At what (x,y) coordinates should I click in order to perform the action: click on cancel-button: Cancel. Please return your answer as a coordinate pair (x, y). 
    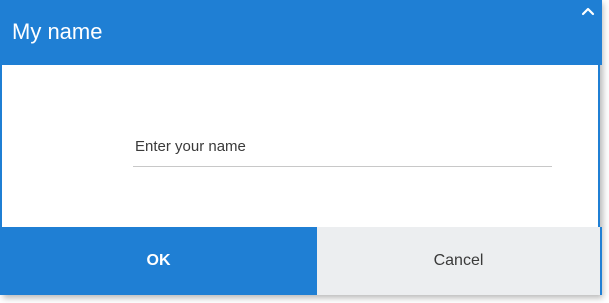
    Looking at the image, I should click on (459, 261).